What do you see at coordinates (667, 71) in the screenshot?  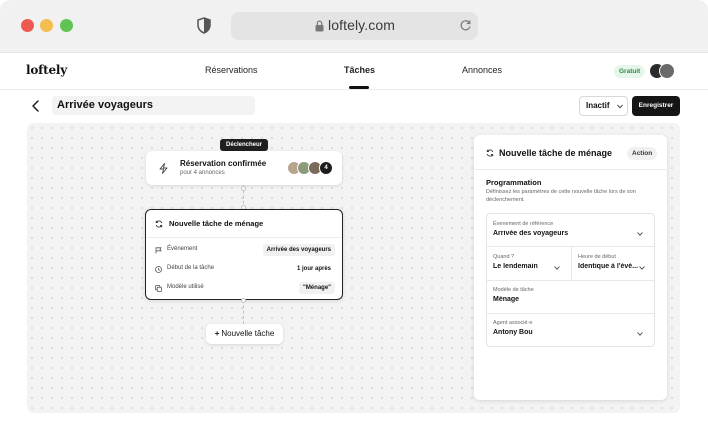 I see `avatar` at bounding box center [667, 71].